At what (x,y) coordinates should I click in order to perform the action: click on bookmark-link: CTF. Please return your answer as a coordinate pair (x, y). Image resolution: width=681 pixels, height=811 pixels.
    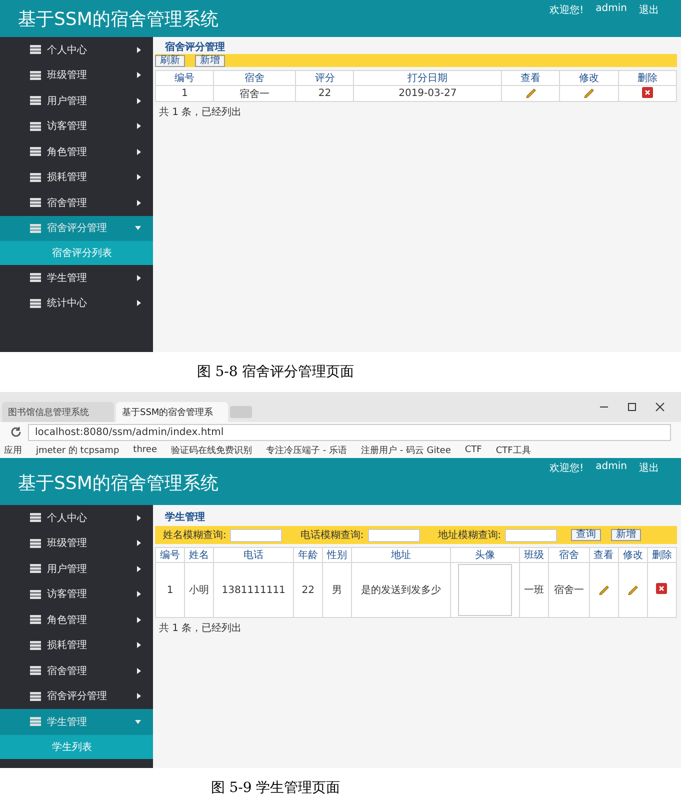
    Looking at the image, I should click on (473, 450).